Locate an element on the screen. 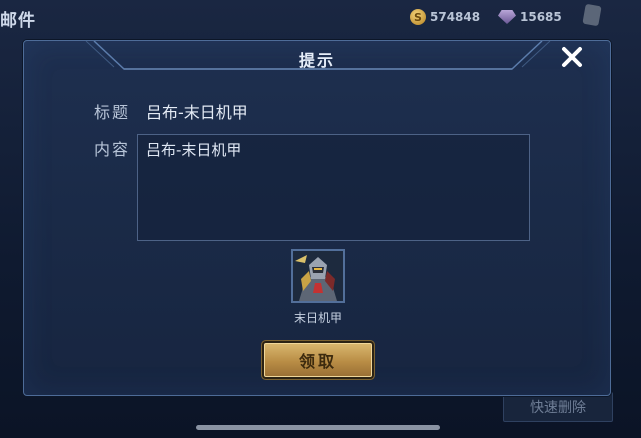 The height and width of the screenshot is (438, 641). coin-icon: S is located at coordinates (418, 17).